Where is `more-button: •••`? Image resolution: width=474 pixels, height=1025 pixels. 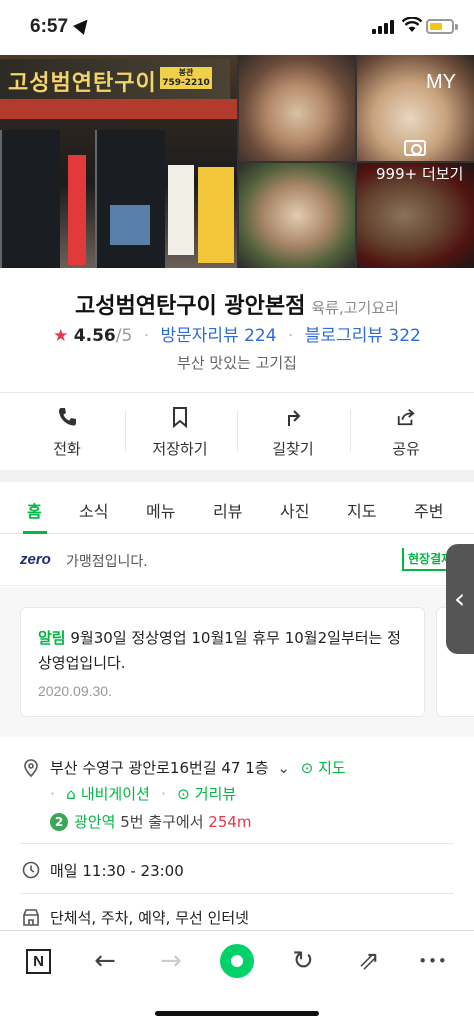 more-button: ••• is located at coordinates (433, 961).